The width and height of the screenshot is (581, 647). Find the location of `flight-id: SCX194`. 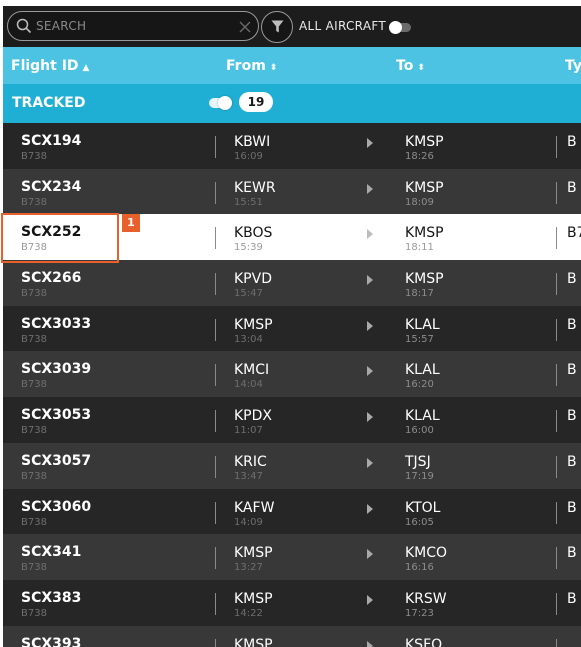

flight-id: SCX194 is located at coordinates (51, 141).